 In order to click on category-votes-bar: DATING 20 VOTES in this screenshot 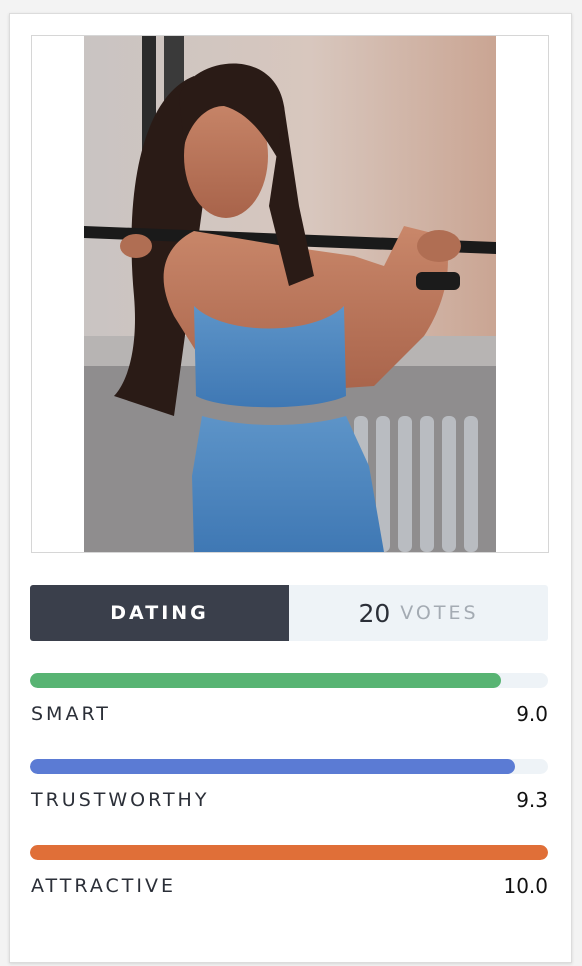, I will do `click(289, 613)`.